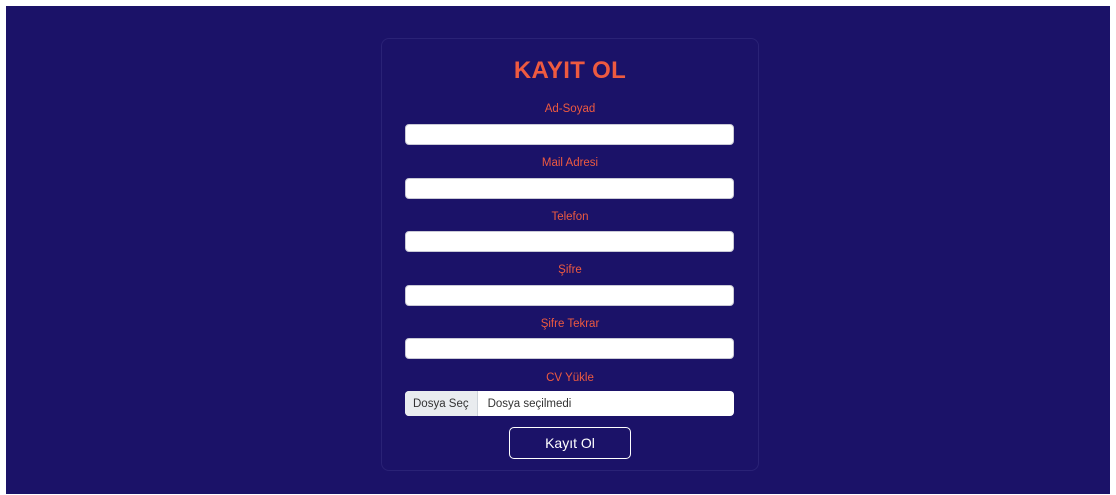 This screenshot has height=495, width=1116. I want to click on cv-file-input: Dosya Seç Dosya seçilmedi, so click(569, 403).